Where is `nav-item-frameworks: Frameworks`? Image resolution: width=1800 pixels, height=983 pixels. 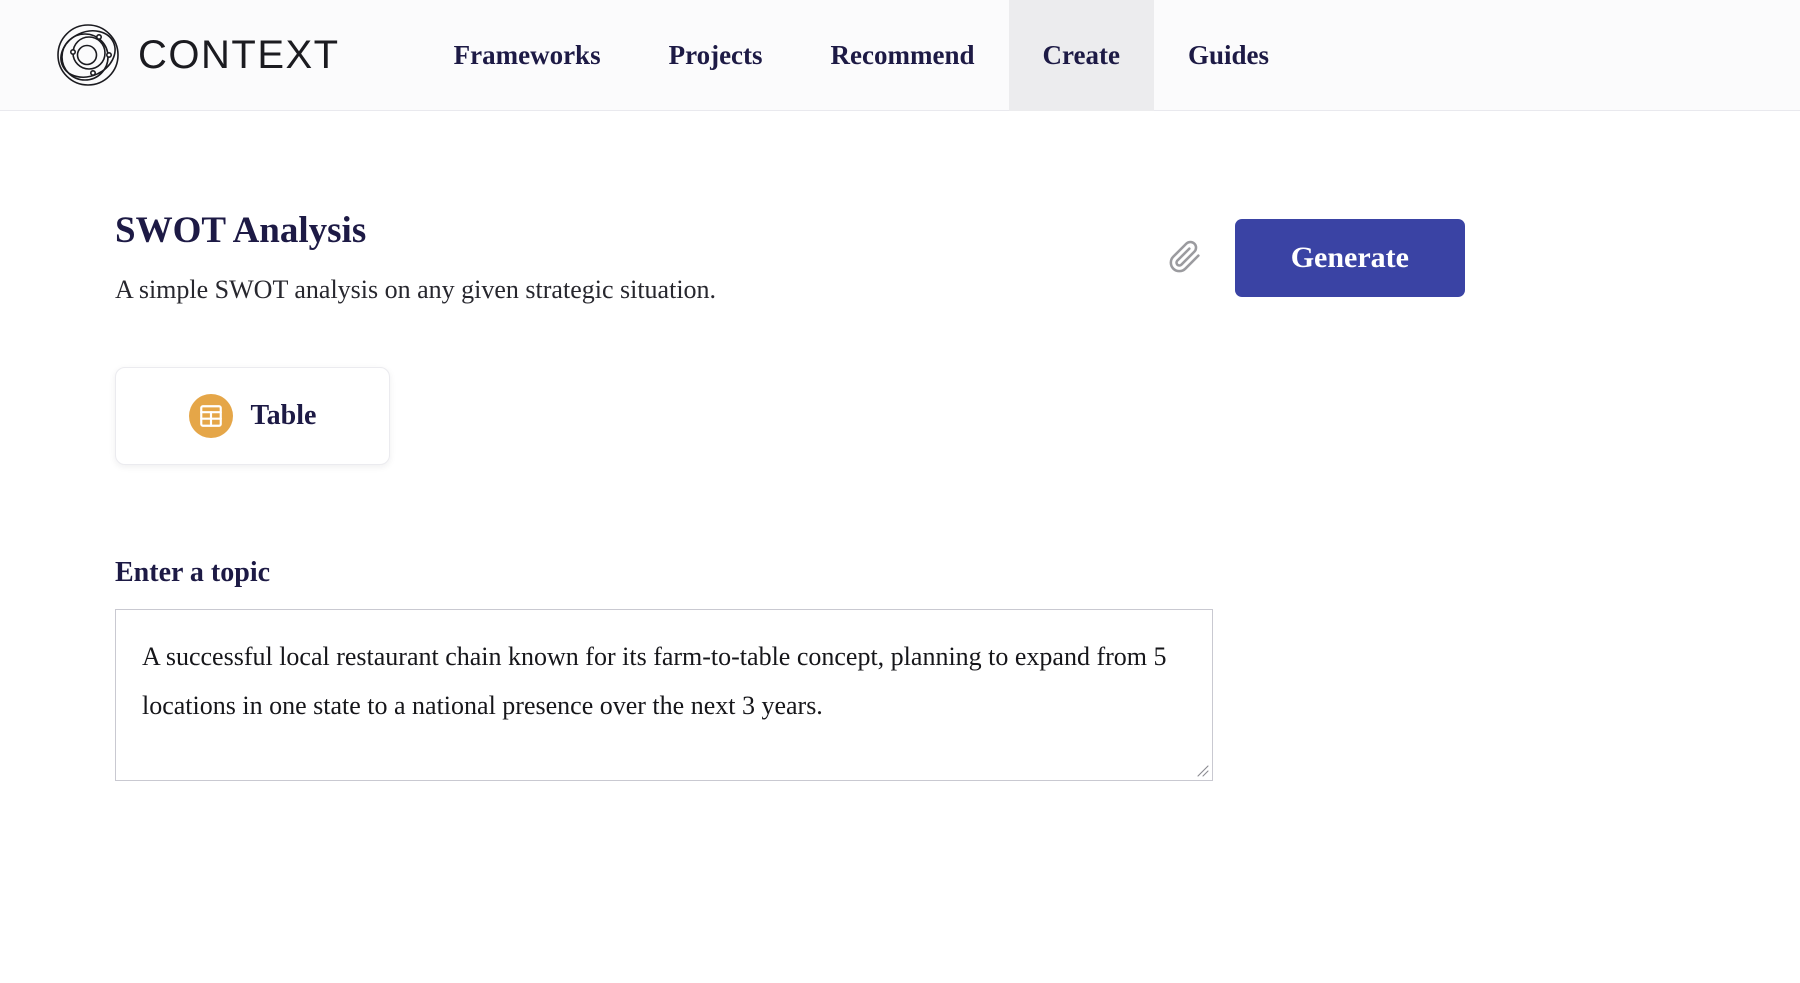 nav-item-frameworks: Frameworks is located at coordinates (527, 55).